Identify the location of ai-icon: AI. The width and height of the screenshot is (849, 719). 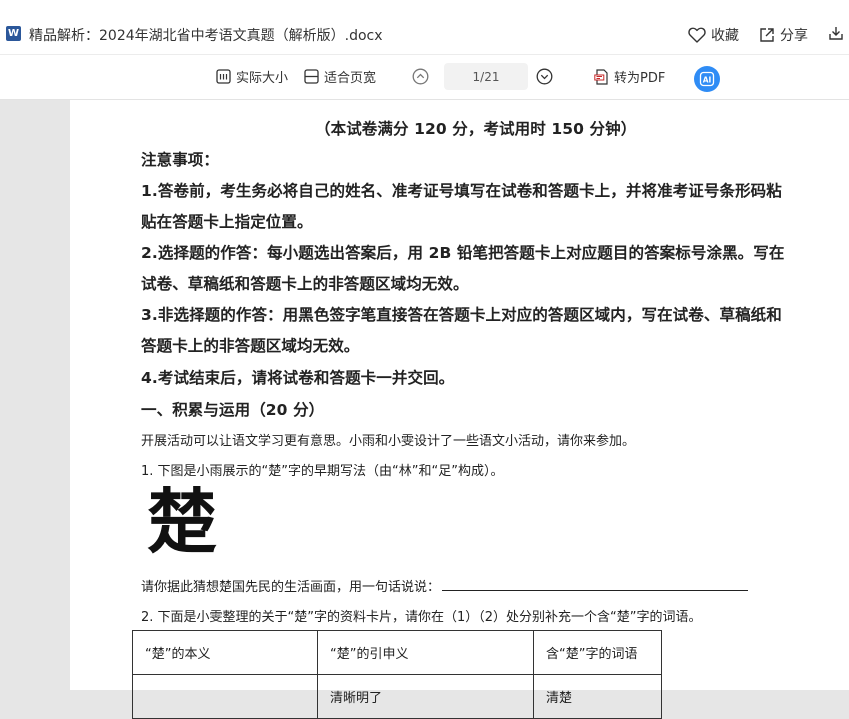
(707, 79).